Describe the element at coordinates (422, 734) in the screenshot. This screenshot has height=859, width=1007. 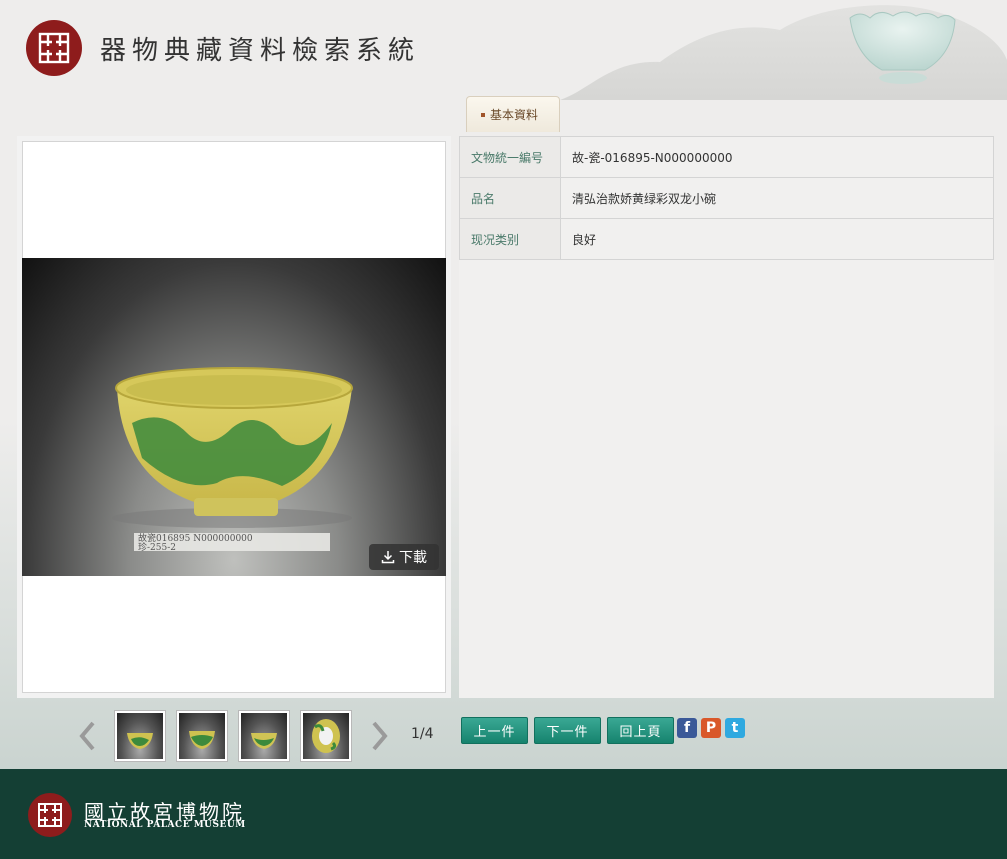
I see `page-counter: 1/4` at that location.